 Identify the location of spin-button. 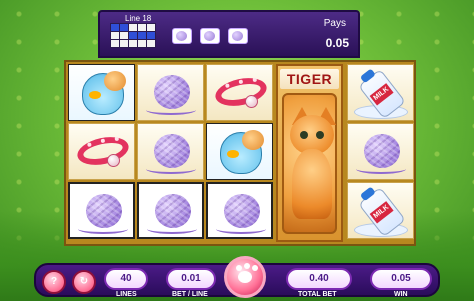
(245, 277).